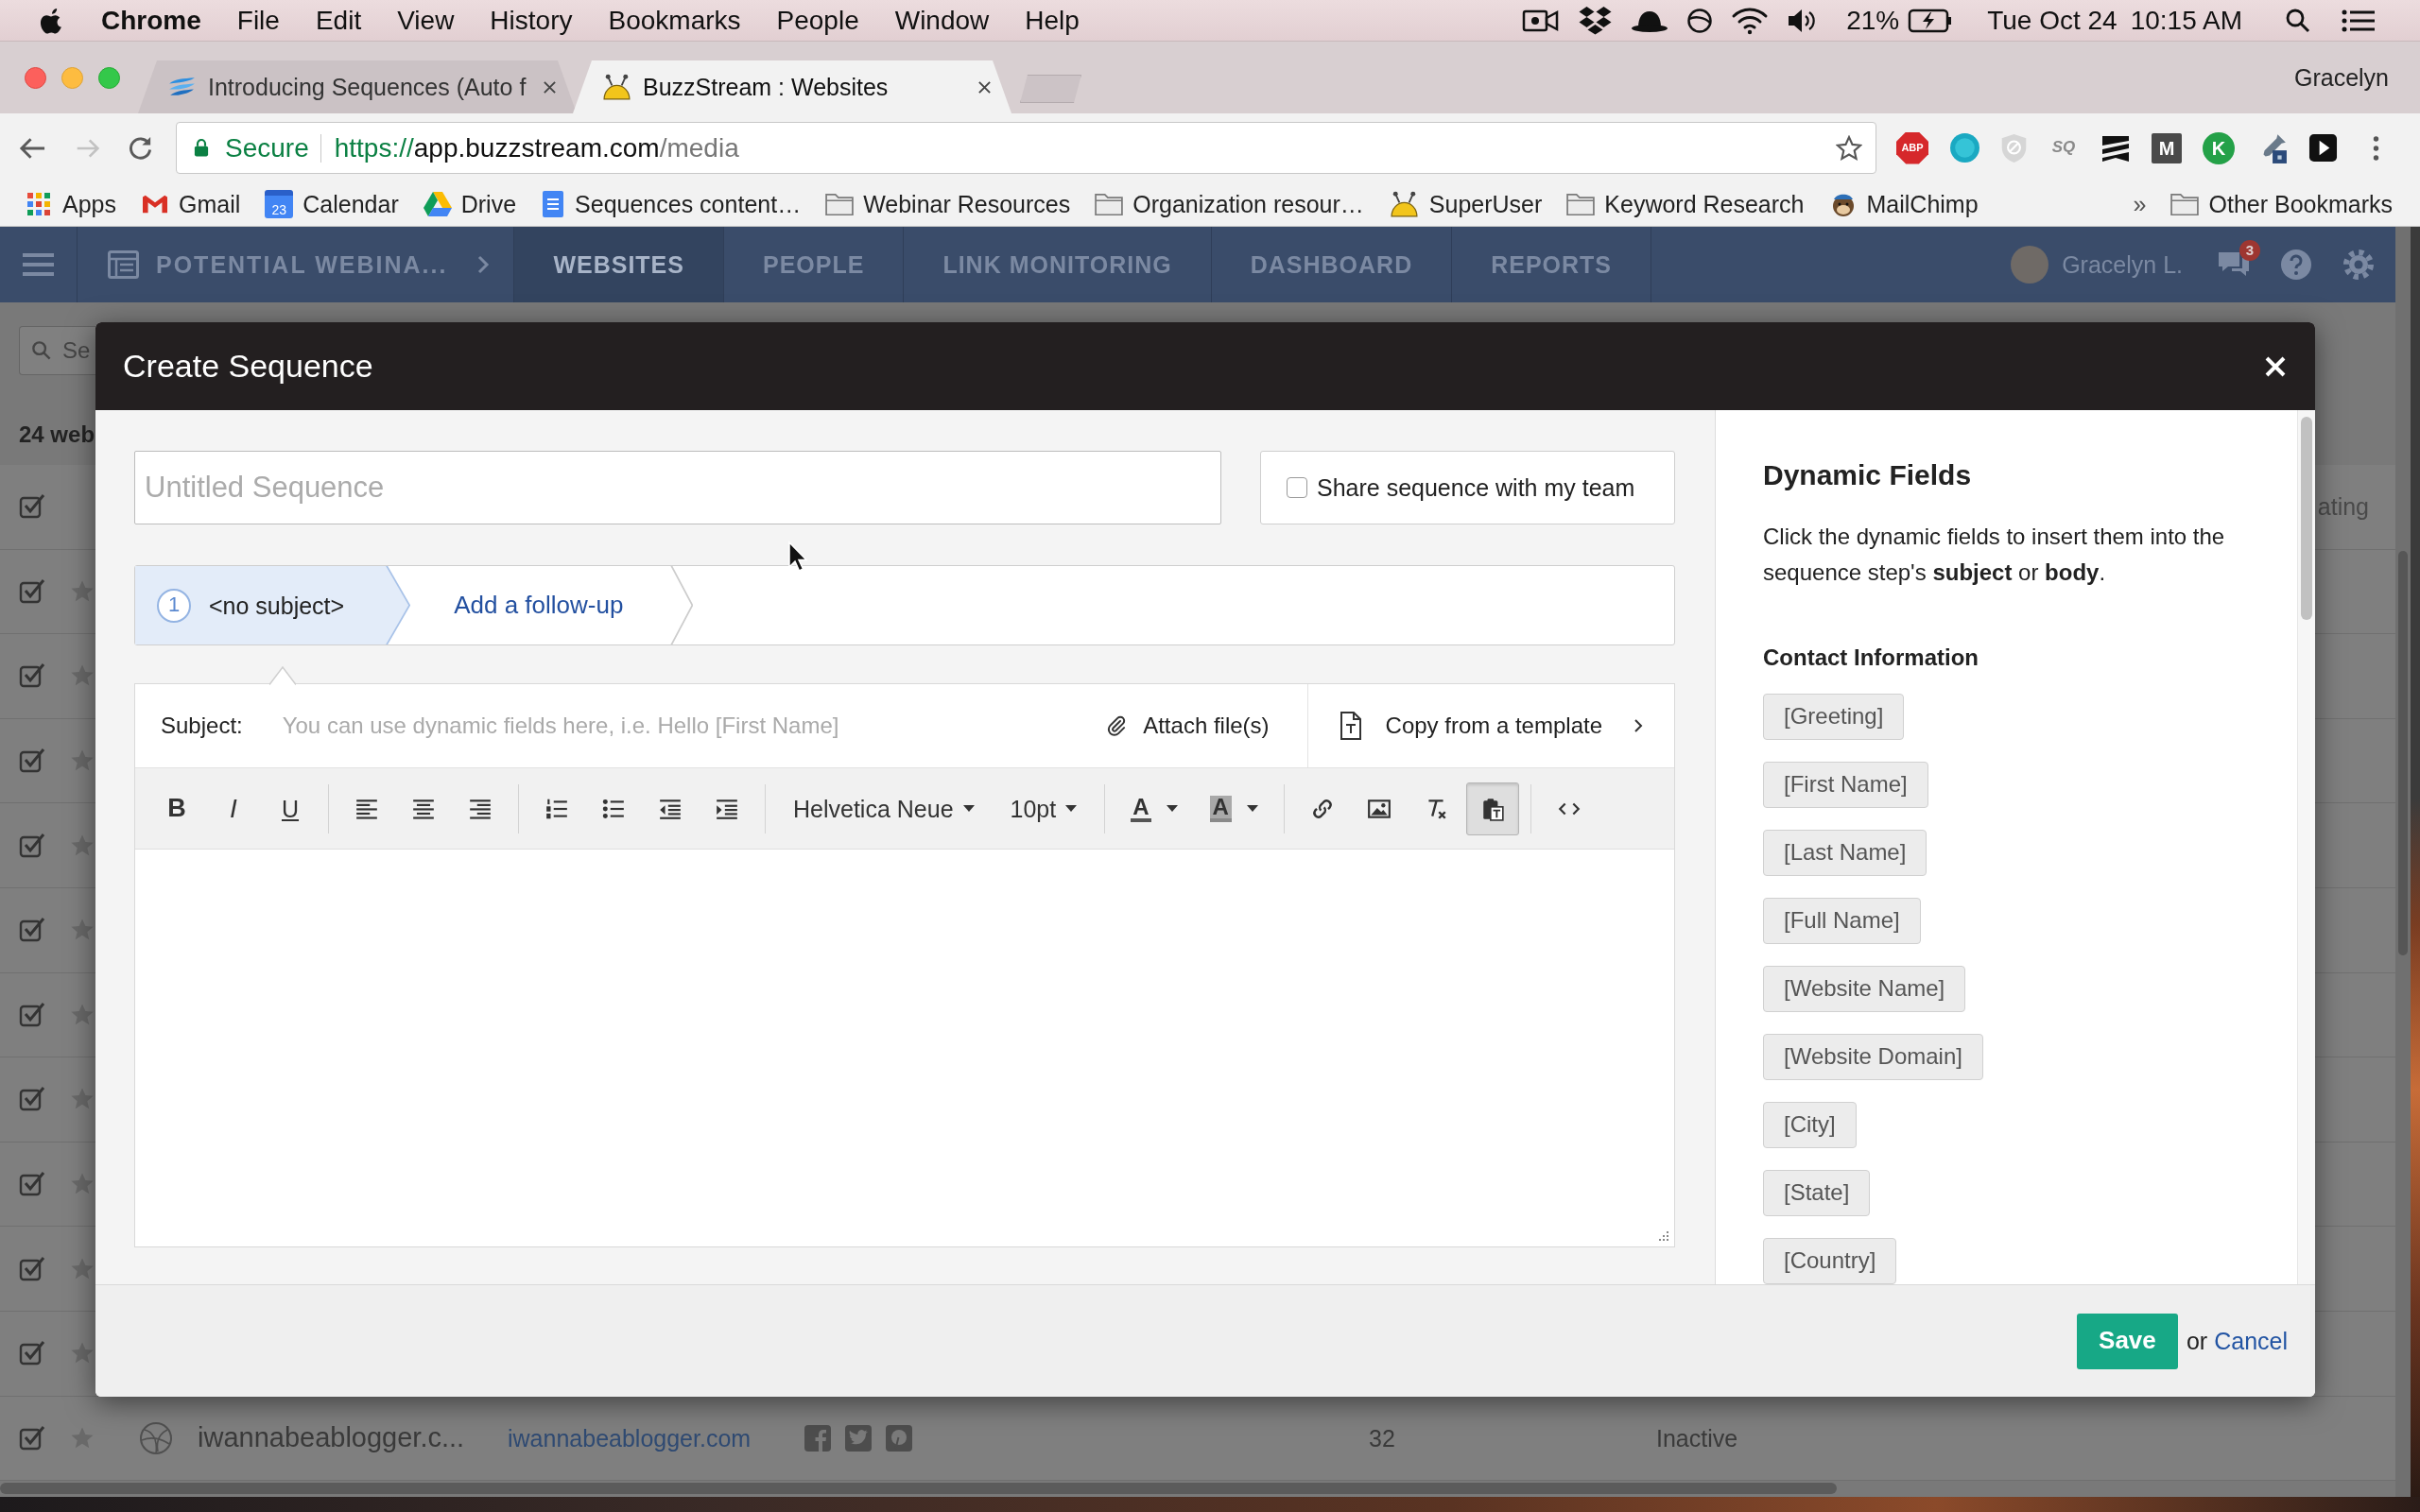  What do you see at coordinates (1842, 921) in the screenshot?
I see `dynamic-field-chip: [Full Name]` at bounding box center [1842, 921].